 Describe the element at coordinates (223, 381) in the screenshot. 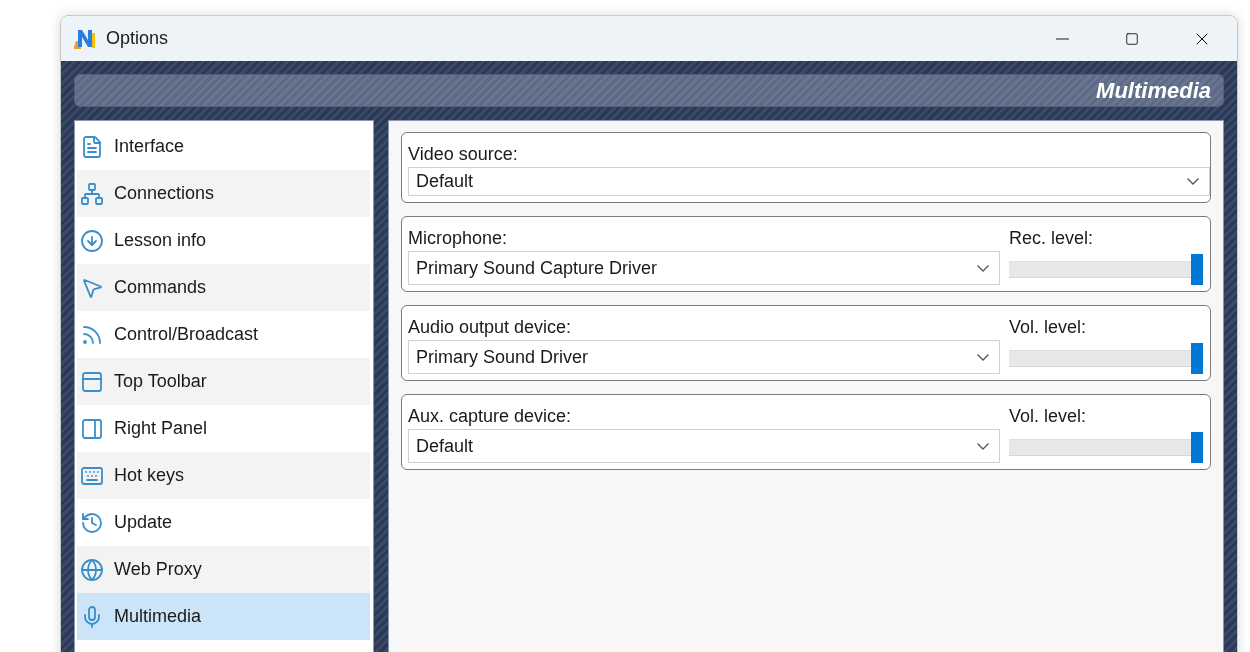

I see `sidebar-item: Top Toolbar` at that location.